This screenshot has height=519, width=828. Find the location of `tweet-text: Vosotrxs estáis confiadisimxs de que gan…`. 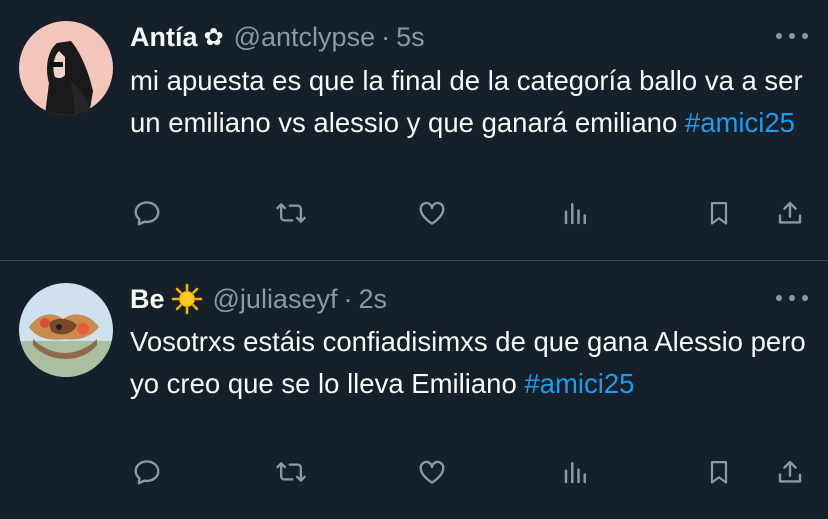

tweet-text: Vosotrxs estáis confiadisimxs de que gan… is located at coordinates (470, 362).